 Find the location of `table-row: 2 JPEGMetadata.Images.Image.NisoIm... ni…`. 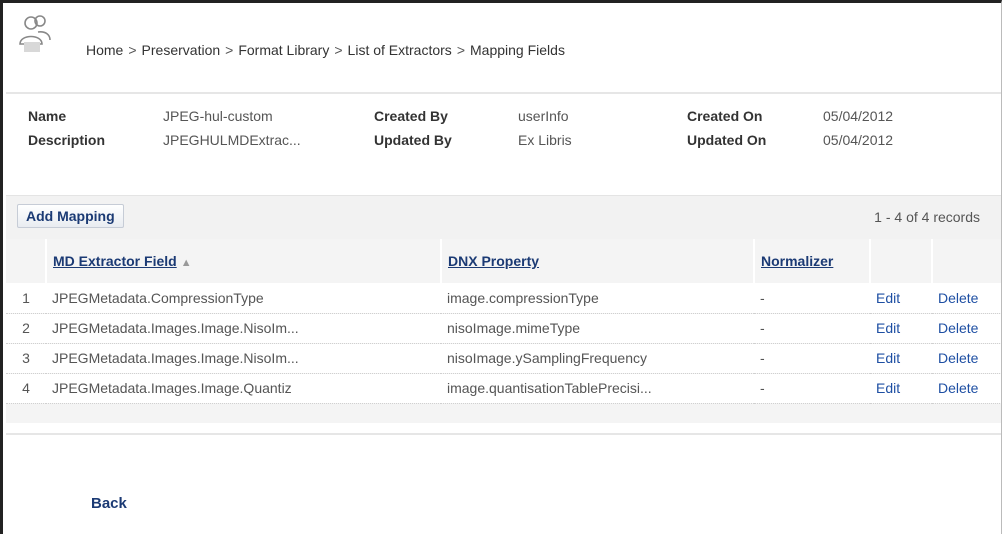

table-row: 2 JPEGMetadata.Images.Image.NisoIm... ni… is located at coordinates (503, 328).